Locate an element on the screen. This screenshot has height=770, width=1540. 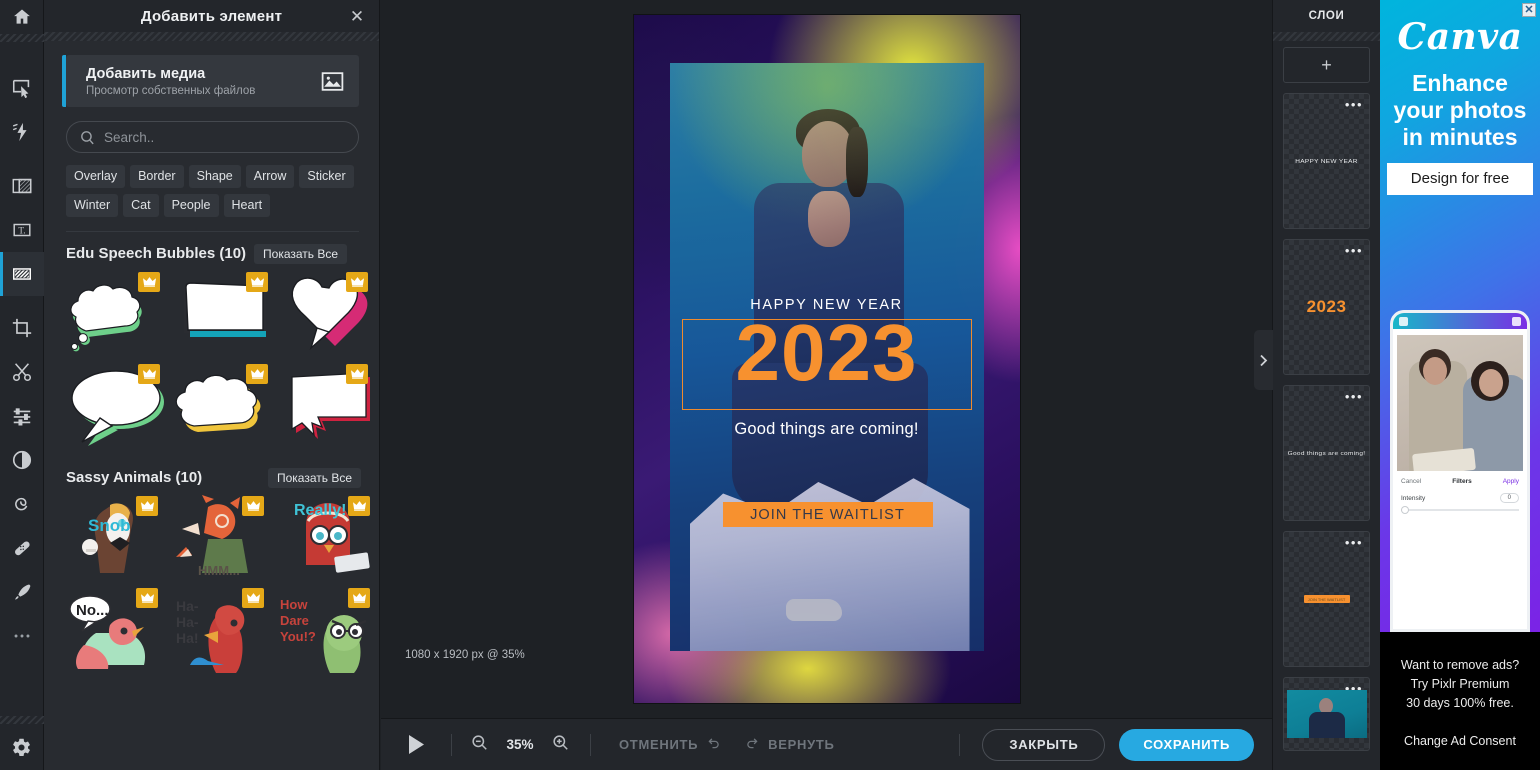
really-owl-sticker: Really! is located at coordinates (328, 538).